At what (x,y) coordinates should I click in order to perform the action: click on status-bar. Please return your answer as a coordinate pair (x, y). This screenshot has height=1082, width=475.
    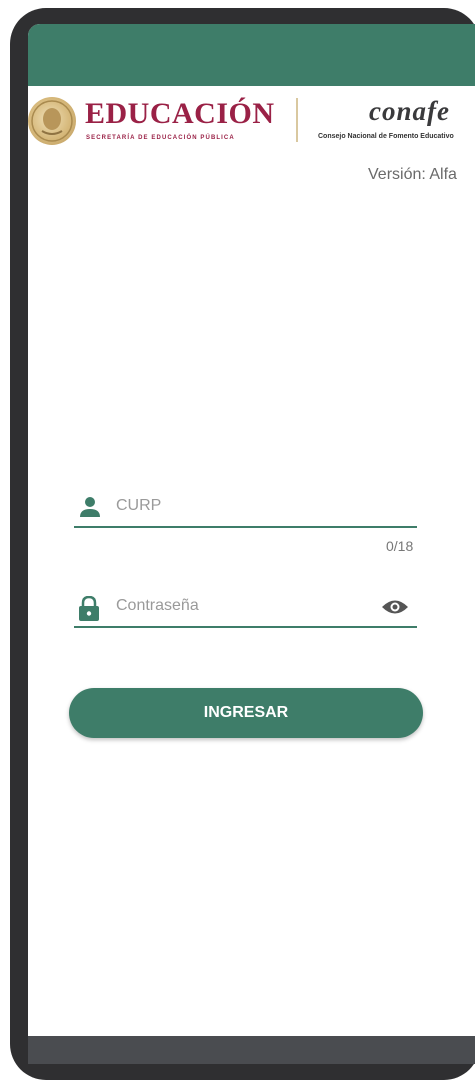
    Looking at the image, I should click on (251, 55).